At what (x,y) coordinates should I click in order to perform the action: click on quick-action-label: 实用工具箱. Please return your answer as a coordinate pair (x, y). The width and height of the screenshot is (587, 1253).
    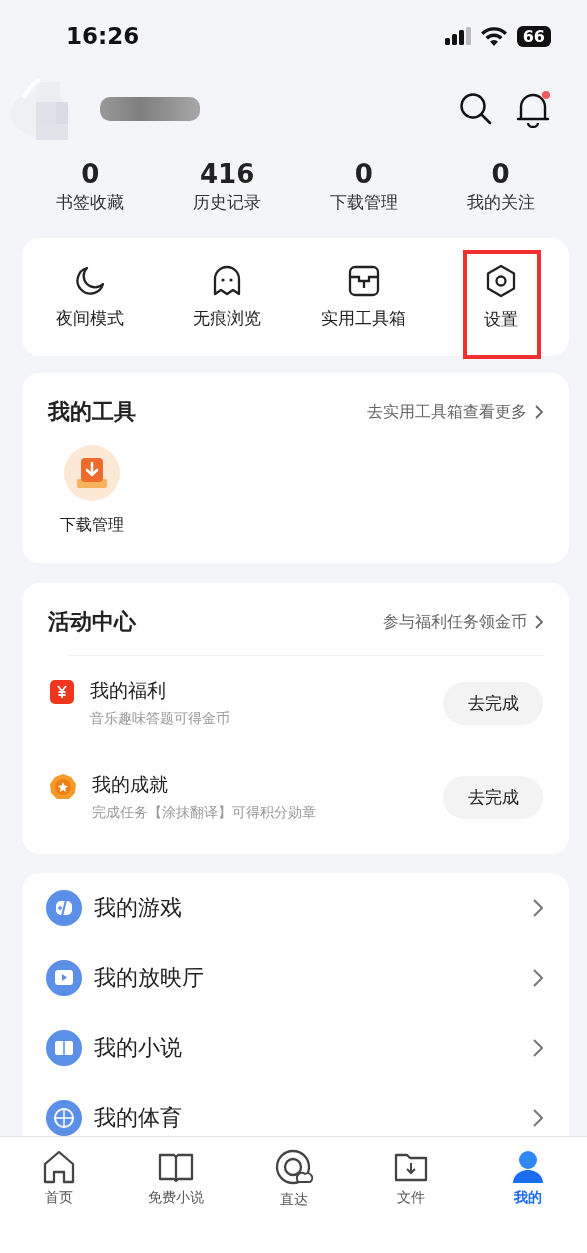
    Looking at the image, I should click on (364, 318).